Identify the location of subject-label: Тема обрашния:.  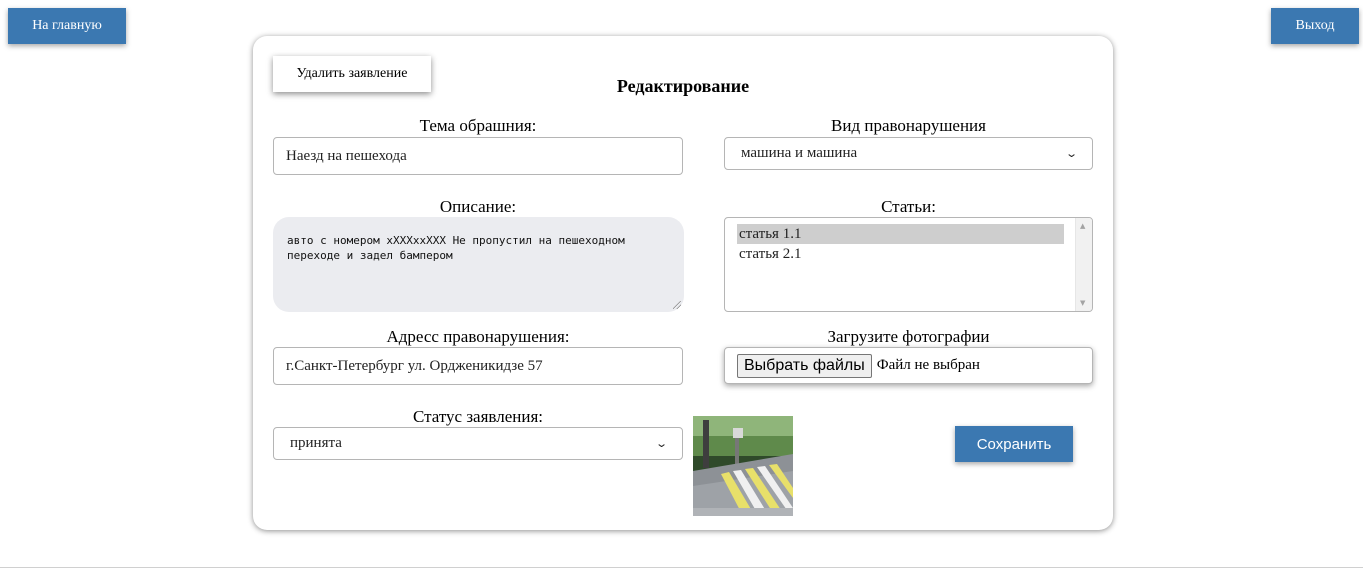
(478, 125).